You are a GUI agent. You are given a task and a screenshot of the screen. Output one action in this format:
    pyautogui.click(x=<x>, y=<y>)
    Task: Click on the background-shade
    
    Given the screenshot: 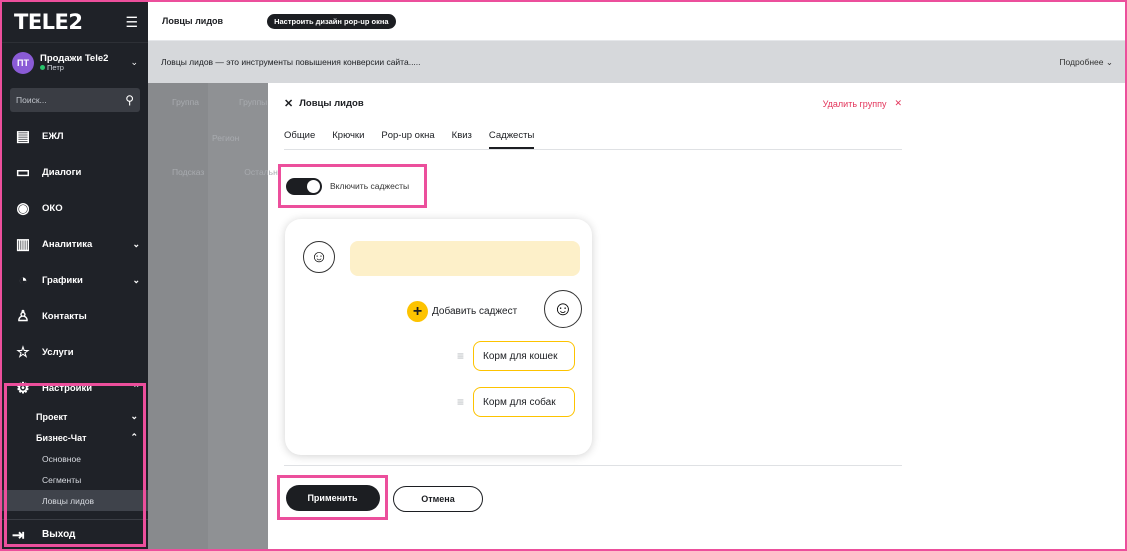 What is the action you would take?
    pyautogui.click(x=178, y=316)
    